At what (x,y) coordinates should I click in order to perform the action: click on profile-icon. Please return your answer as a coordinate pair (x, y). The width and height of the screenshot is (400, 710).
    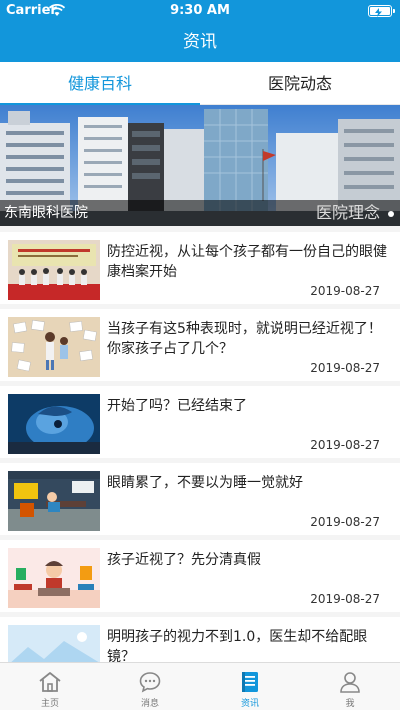
    Looking at the image, I should click on (350, 682).